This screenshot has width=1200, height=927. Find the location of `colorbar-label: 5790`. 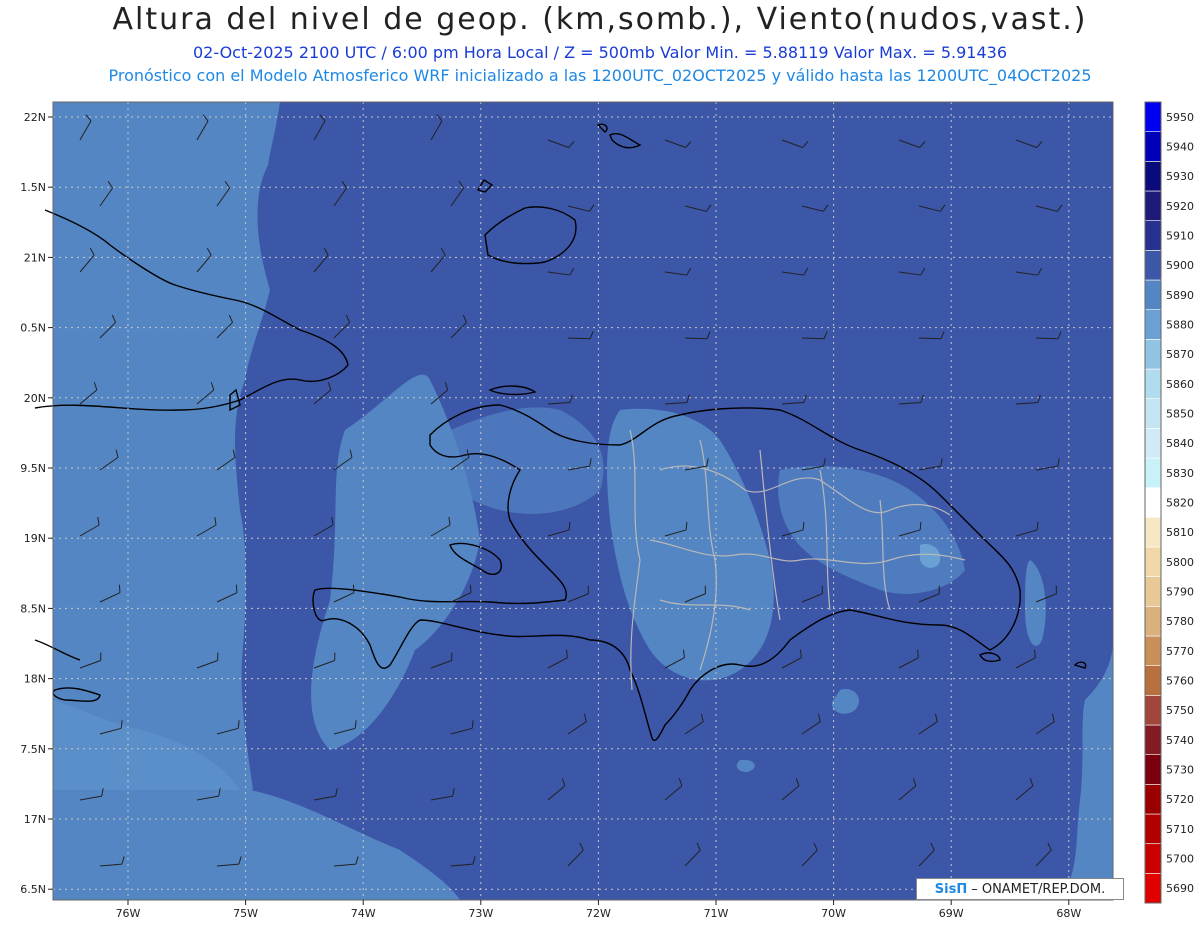

colorbar-label: 5790 is located at coordinates (1180, 592).